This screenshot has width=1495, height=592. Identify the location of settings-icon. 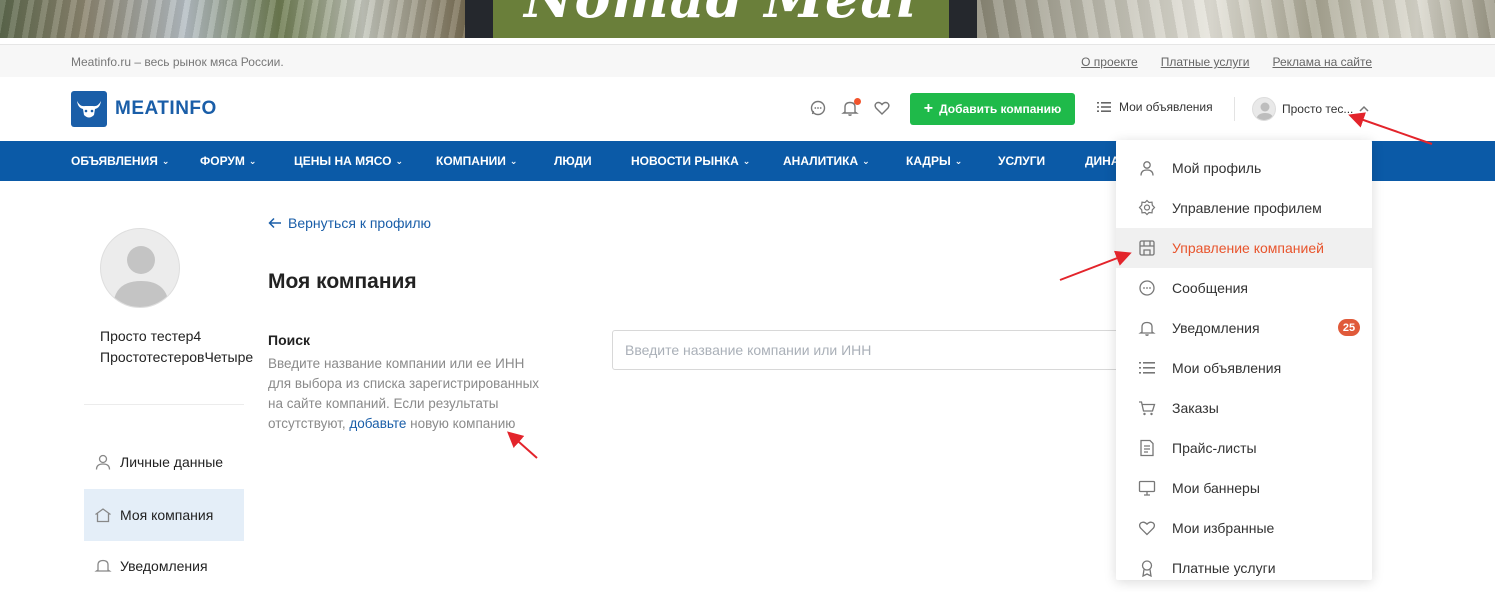
(1147, 208).